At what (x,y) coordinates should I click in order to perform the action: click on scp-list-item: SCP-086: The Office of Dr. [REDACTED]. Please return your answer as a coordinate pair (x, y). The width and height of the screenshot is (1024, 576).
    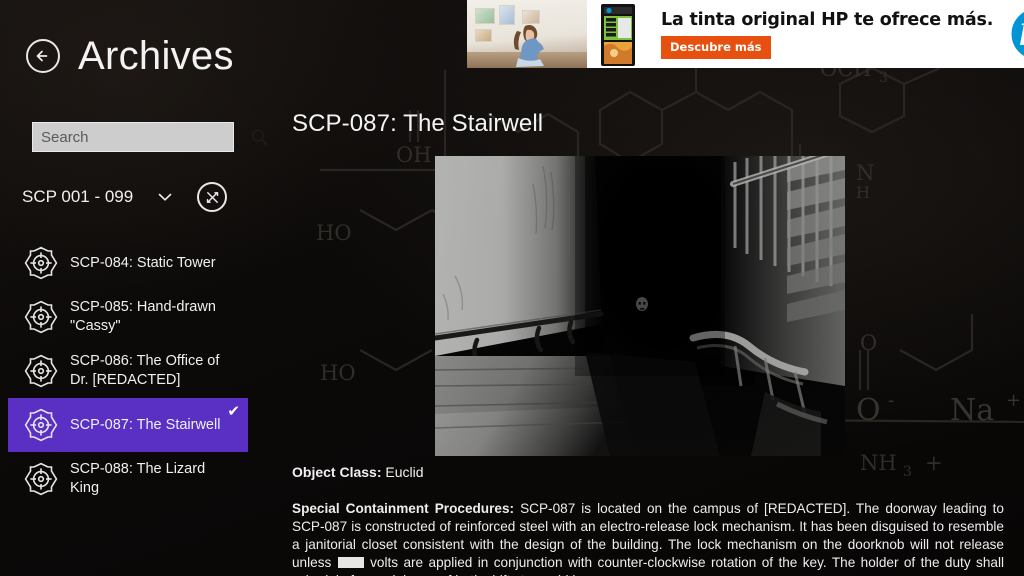
    Looking at the image, I should click on (128, 371).